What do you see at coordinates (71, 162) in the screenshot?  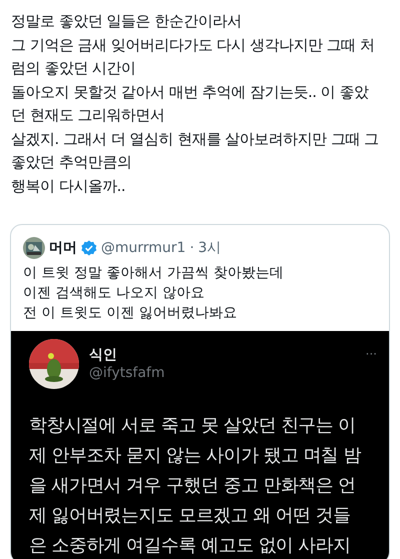 I see `post-text-line: 좋았던 추억만큼의` at bounding box center [71, 162].